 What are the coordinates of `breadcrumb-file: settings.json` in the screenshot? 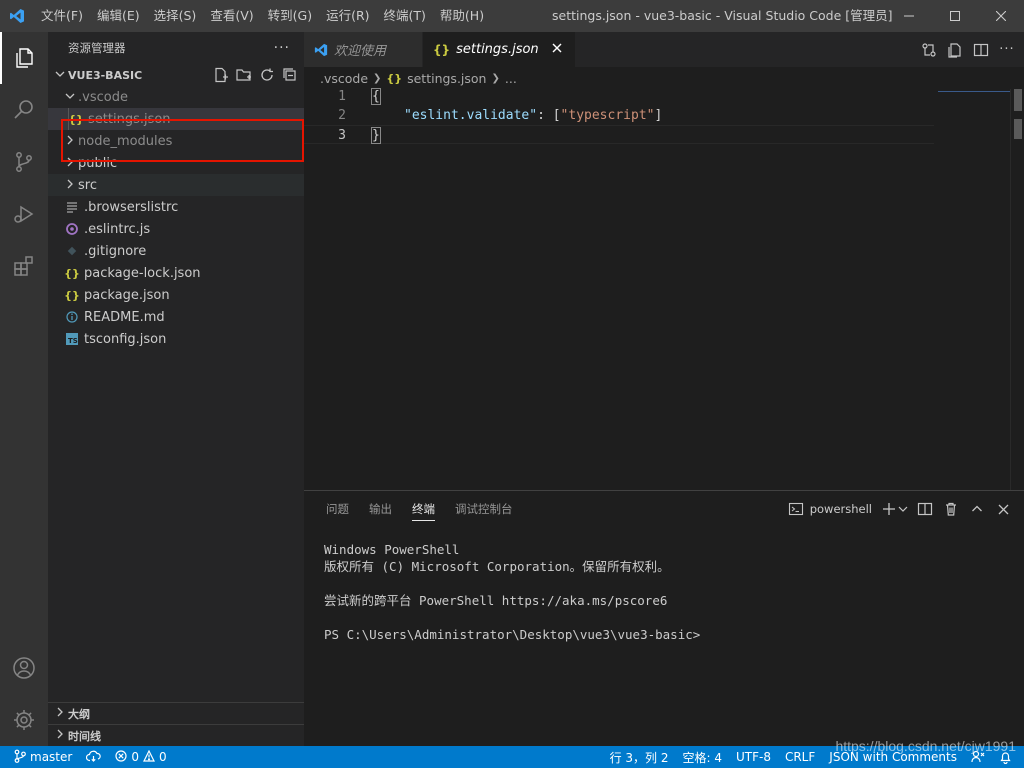 It's located at (446, 78).